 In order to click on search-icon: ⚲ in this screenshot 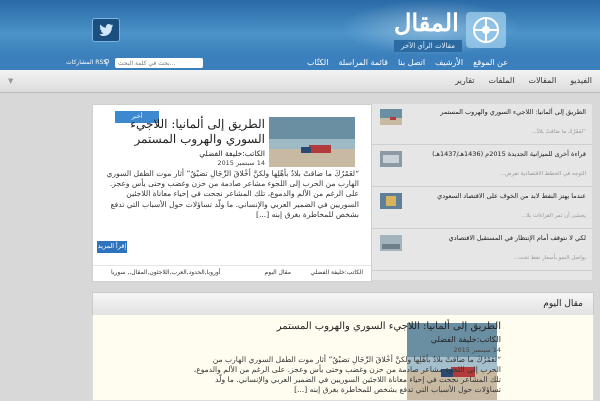, I will do `click(109, 63)`.